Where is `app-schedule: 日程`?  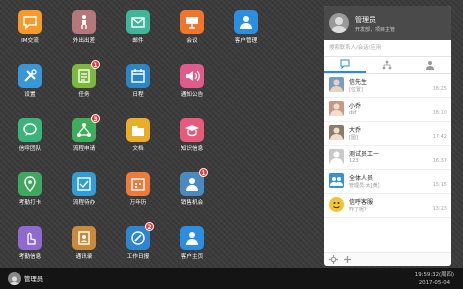 app-schedule: 日程 is located at coordinates (138, 81).